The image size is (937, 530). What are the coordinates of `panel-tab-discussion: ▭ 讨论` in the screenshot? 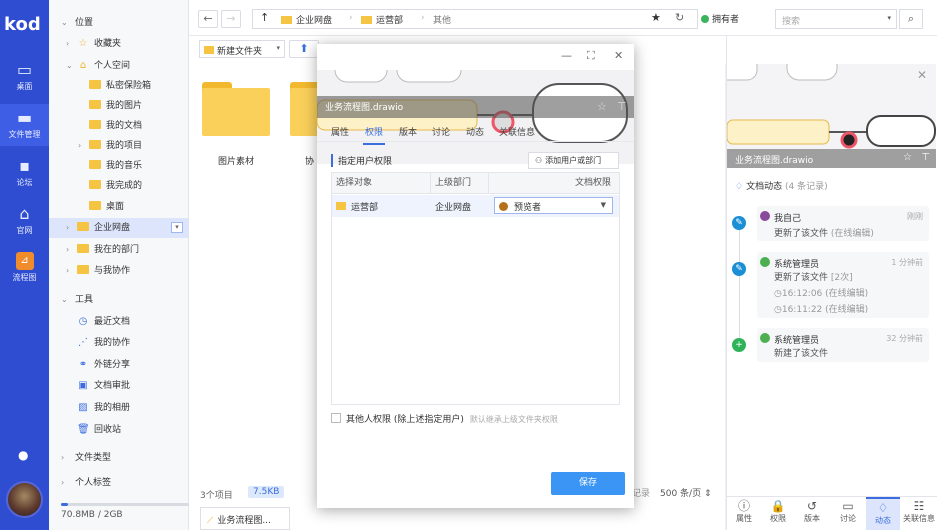 It's located at (848, 513).